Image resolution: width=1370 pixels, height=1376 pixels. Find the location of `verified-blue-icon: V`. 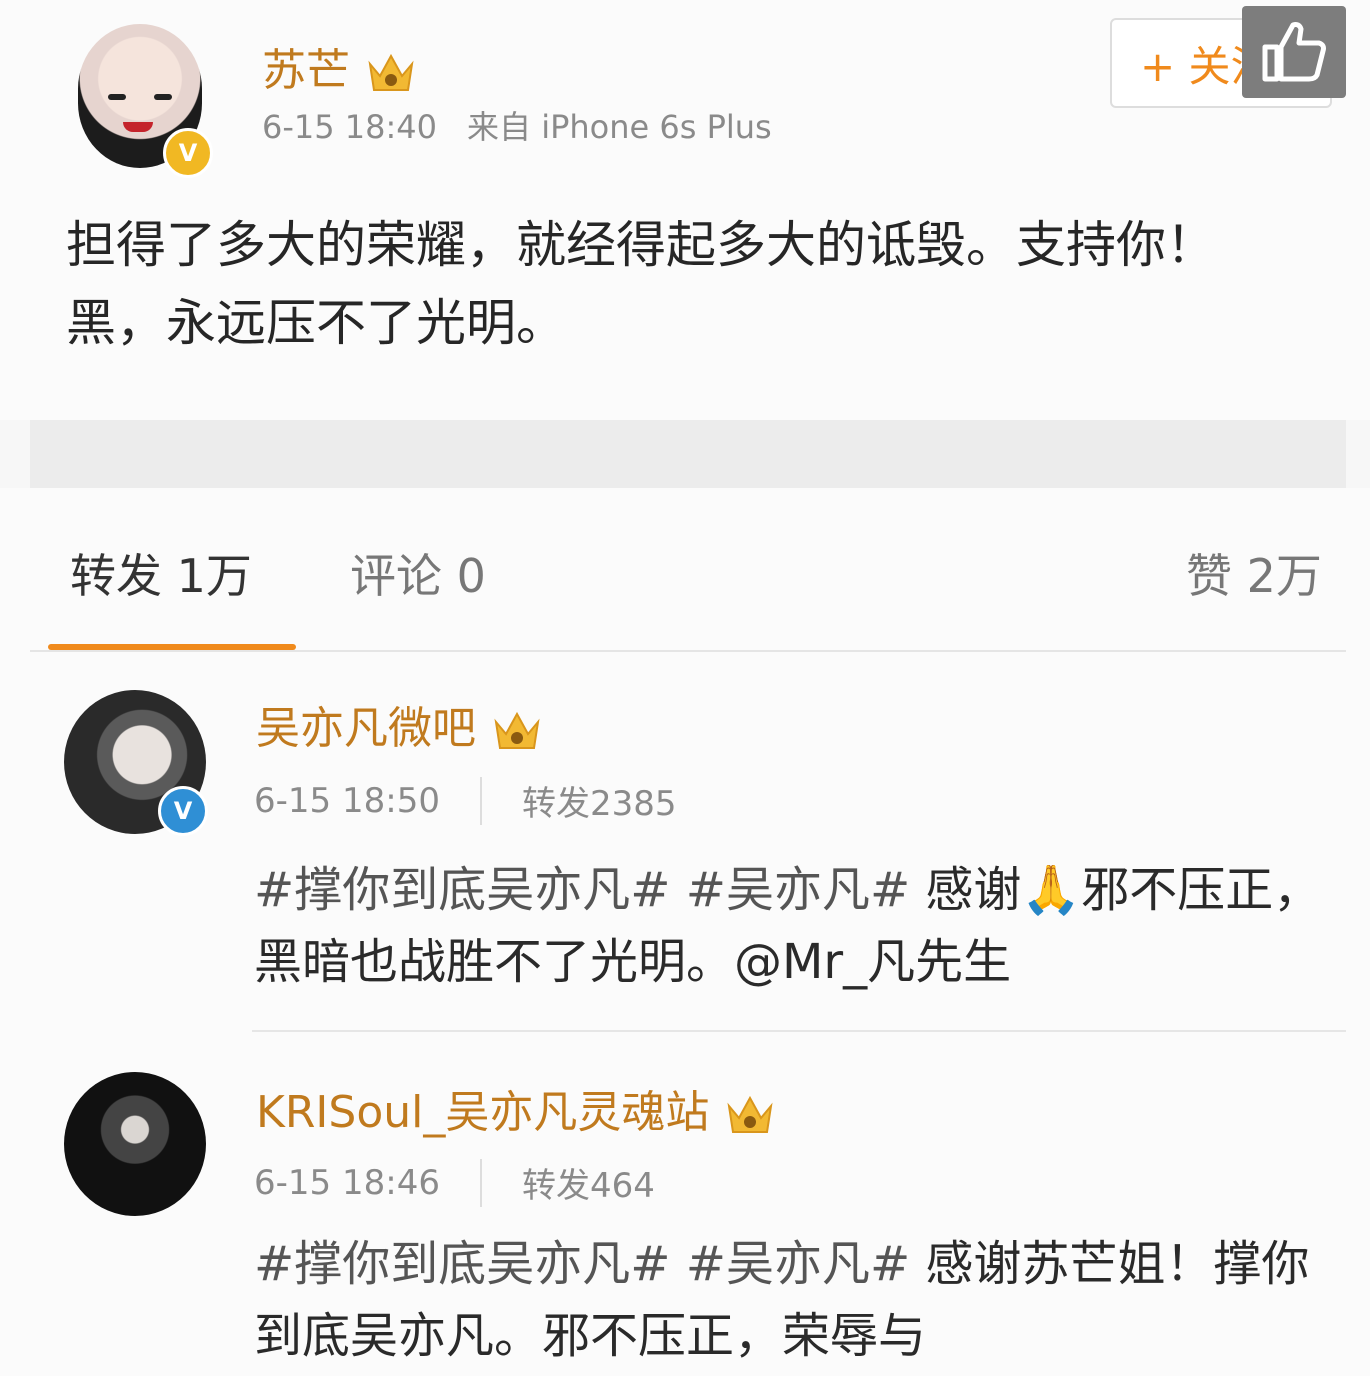

verified-blue-icon: V is located at coordinates (183, 811).